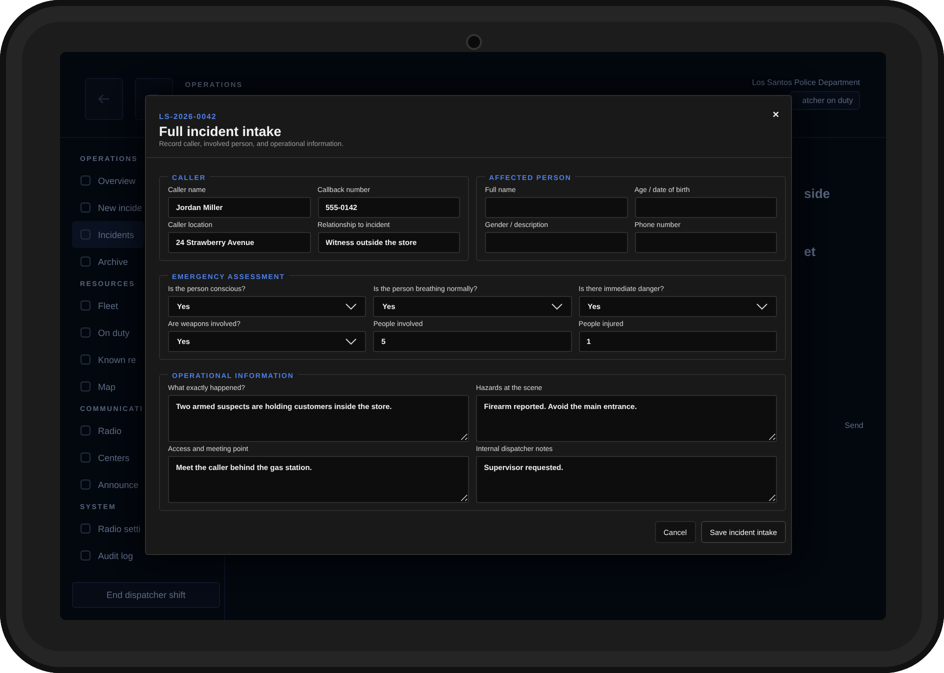 This screenshot has height=673, width=944. I want to click on organization-name: Los Santos Police Department, so click(806, 82).